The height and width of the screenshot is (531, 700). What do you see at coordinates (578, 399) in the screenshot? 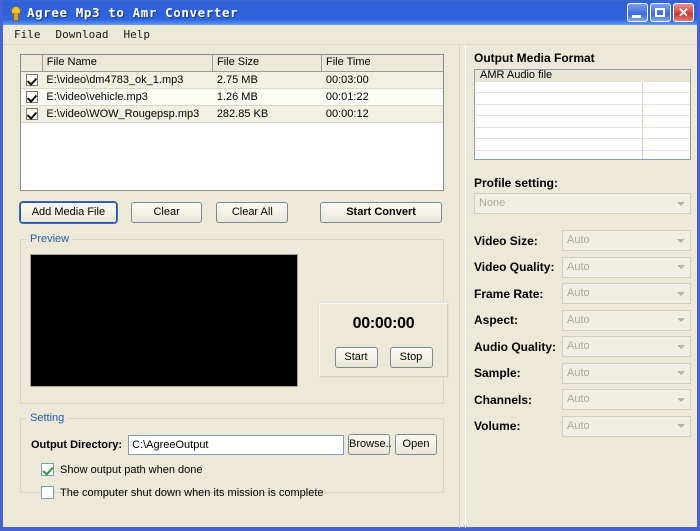
I see `channels-value: Auto` at bounding box center [578, 399].